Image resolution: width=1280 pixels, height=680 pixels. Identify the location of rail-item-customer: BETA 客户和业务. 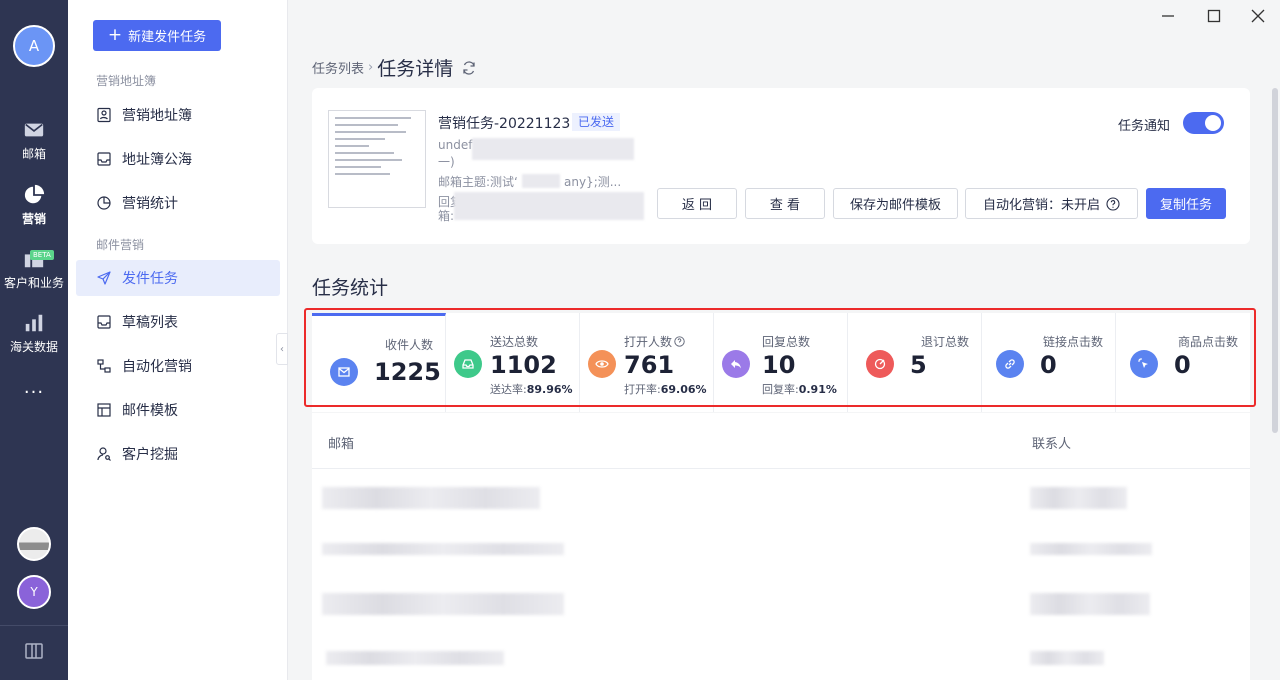
(34, 269).